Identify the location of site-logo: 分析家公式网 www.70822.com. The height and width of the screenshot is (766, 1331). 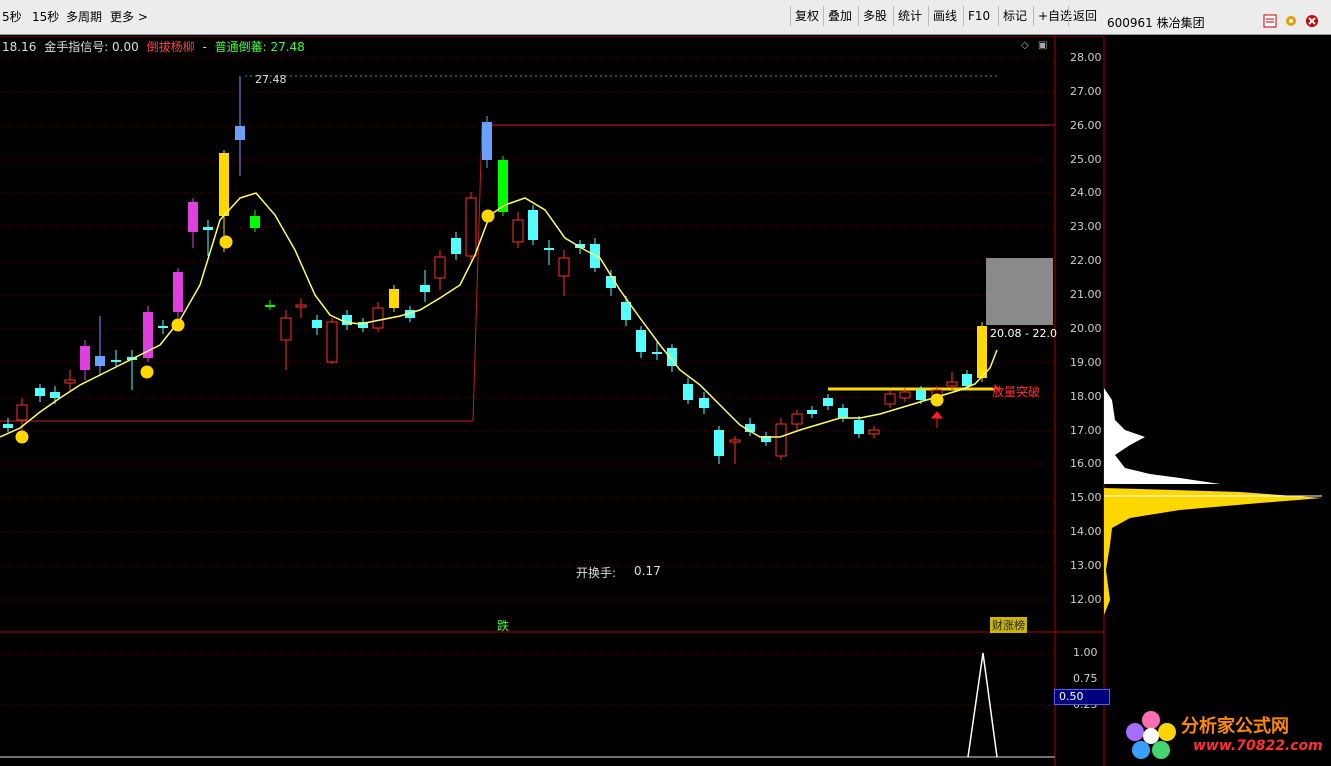
(1223, 736).